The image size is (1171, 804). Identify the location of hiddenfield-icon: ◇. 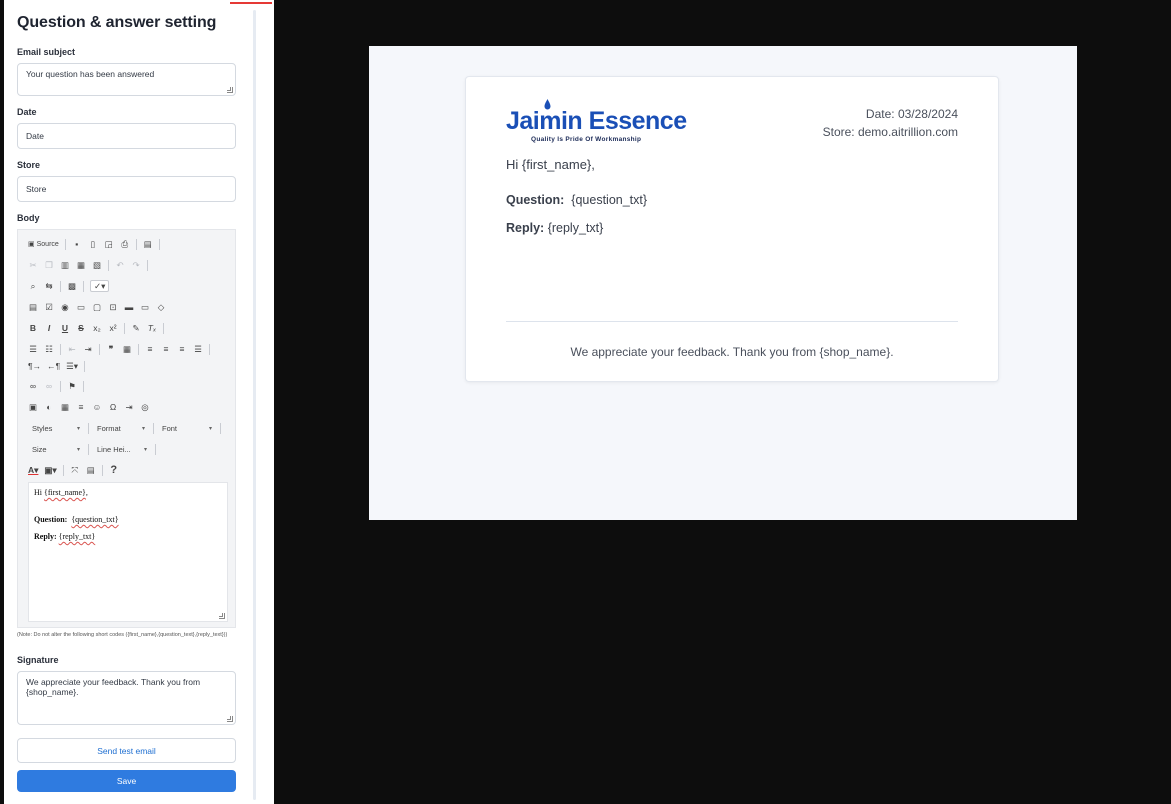
(161, 307).